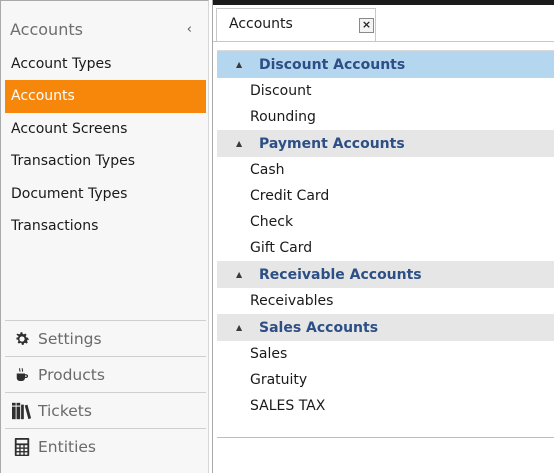 Image resolution: width=554 pixels, height=473 pixels. I want to click on calculator-icon, so click(22, 447).